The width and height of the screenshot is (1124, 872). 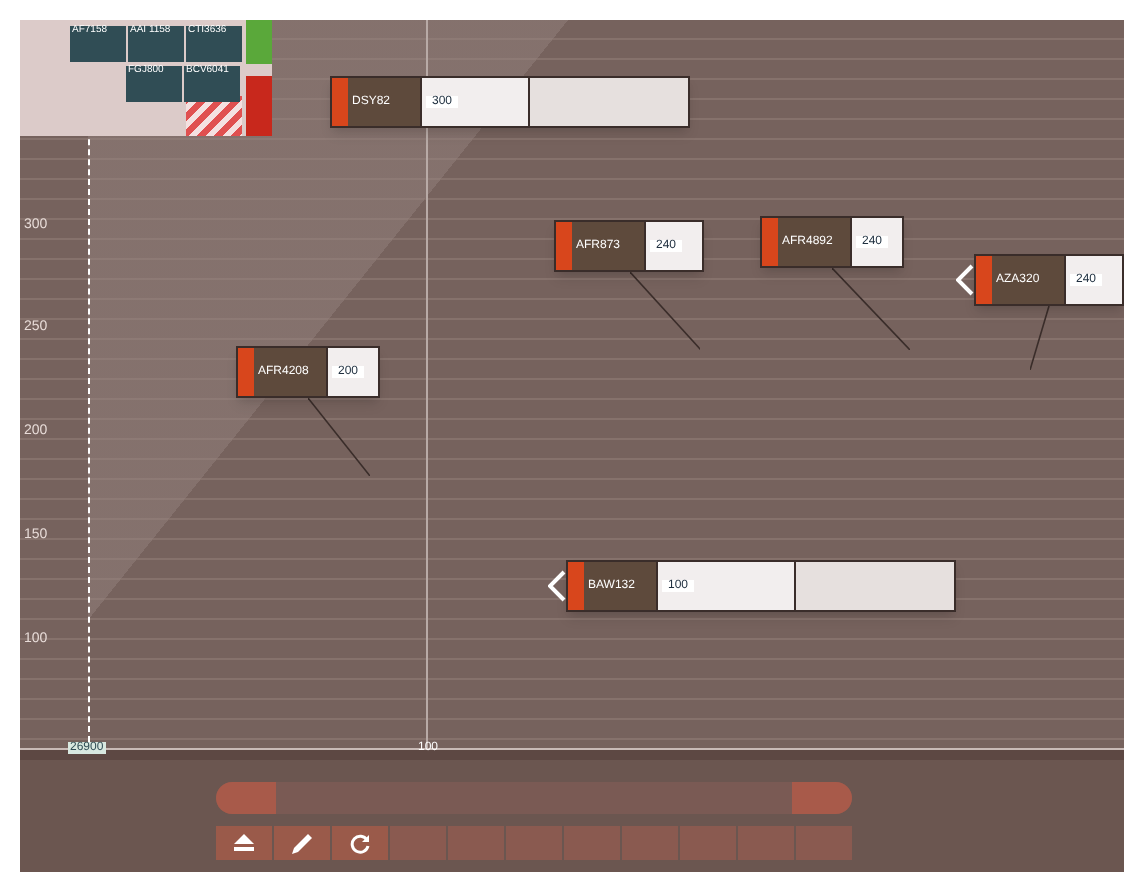 I want to click on refresh-icon, so click(x=360, y=843).